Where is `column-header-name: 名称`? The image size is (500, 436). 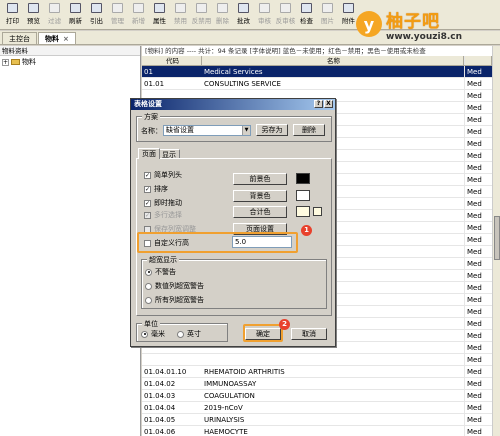 column-header-name: 名称 is located at coordinates (333, 60).